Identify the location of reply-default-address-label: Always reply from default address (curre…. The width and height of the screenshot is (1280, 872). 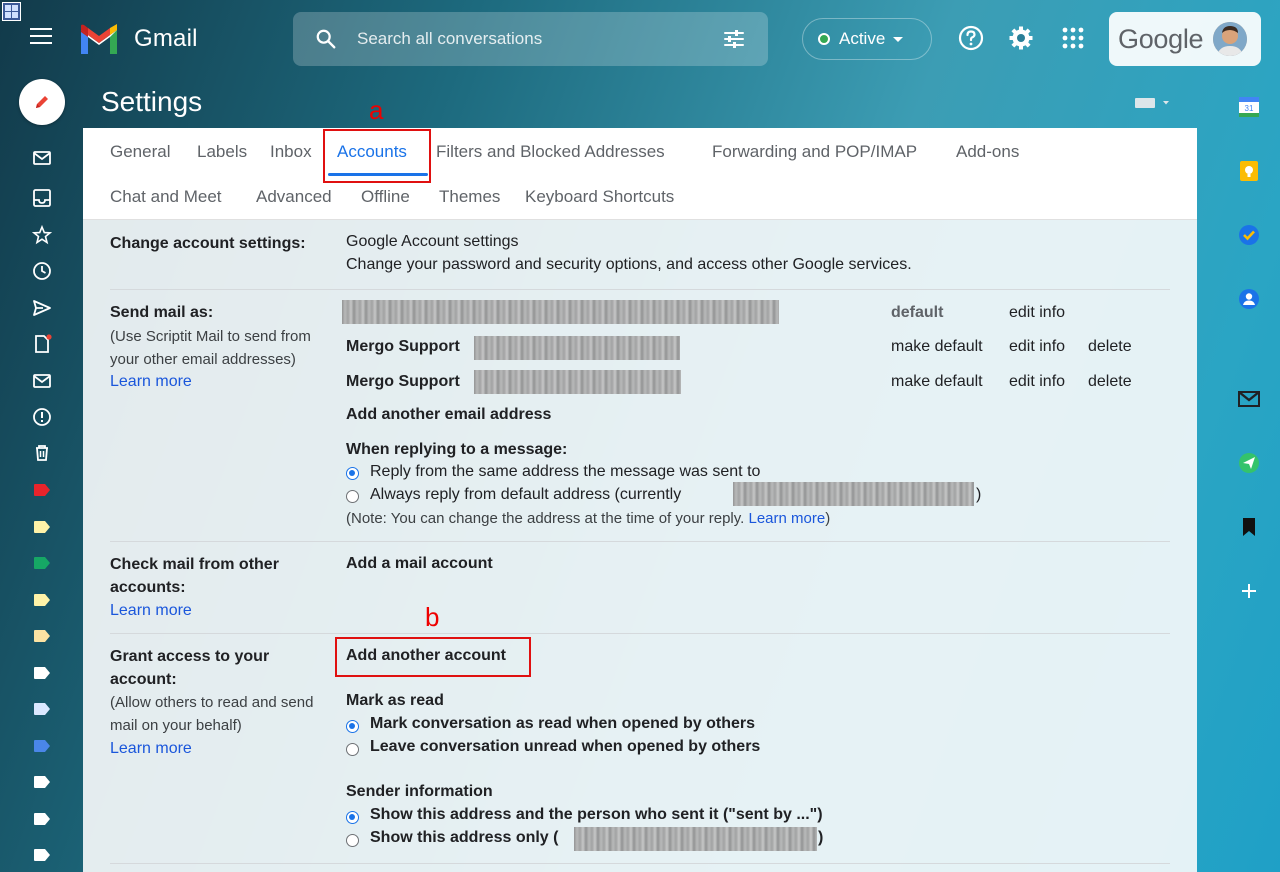
(525, 495).